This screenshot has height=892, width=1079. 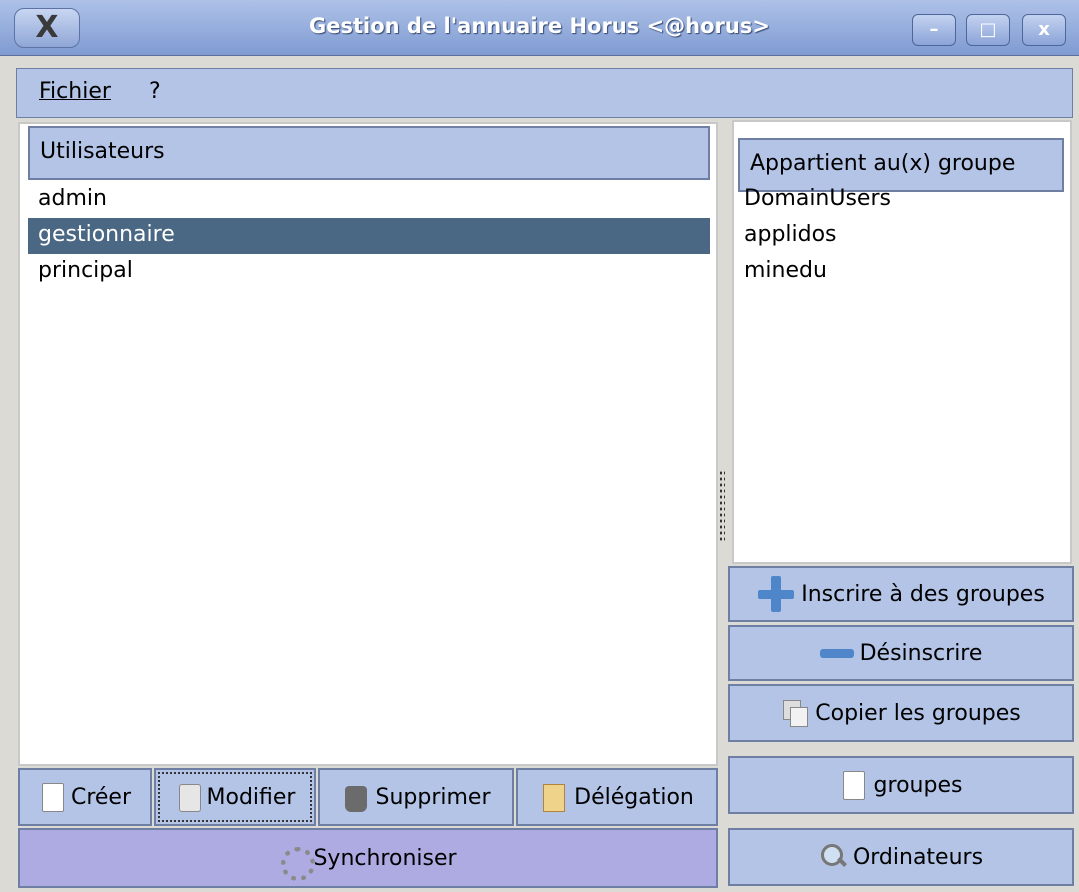 I want to click on menu-fichier: Fichier, so click(x=75, y=91).